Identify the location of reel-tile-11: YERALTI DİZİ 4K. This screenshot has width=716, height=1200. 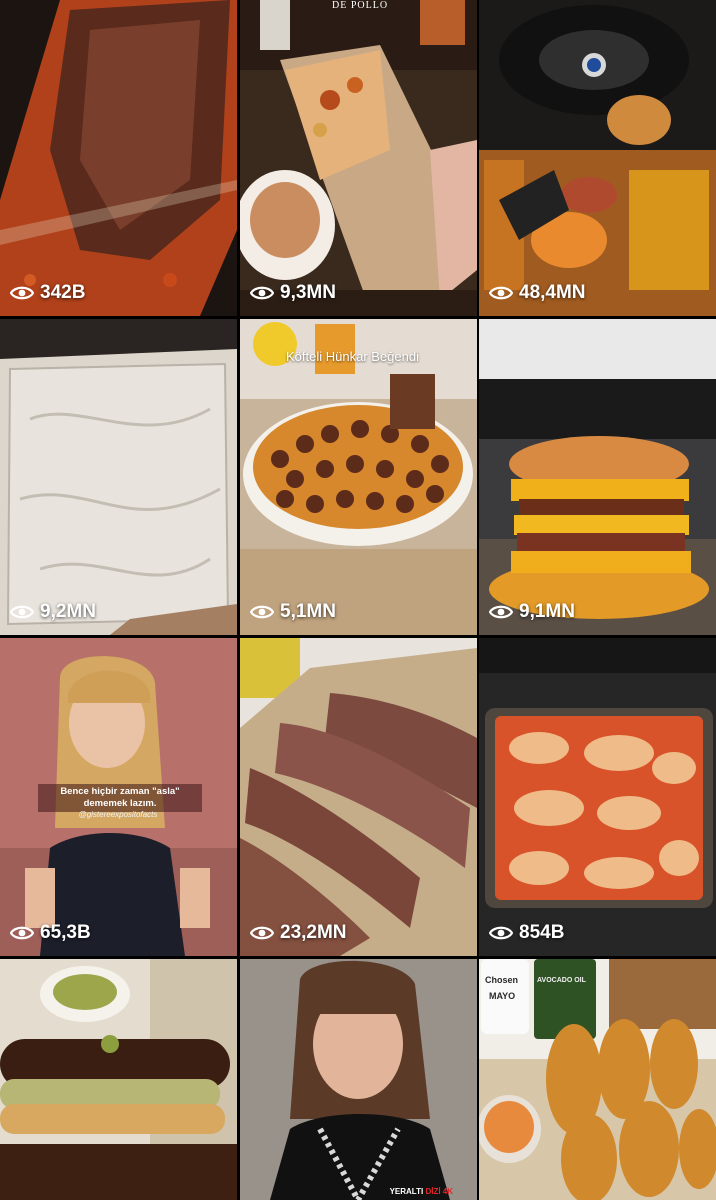
(358, 1079).